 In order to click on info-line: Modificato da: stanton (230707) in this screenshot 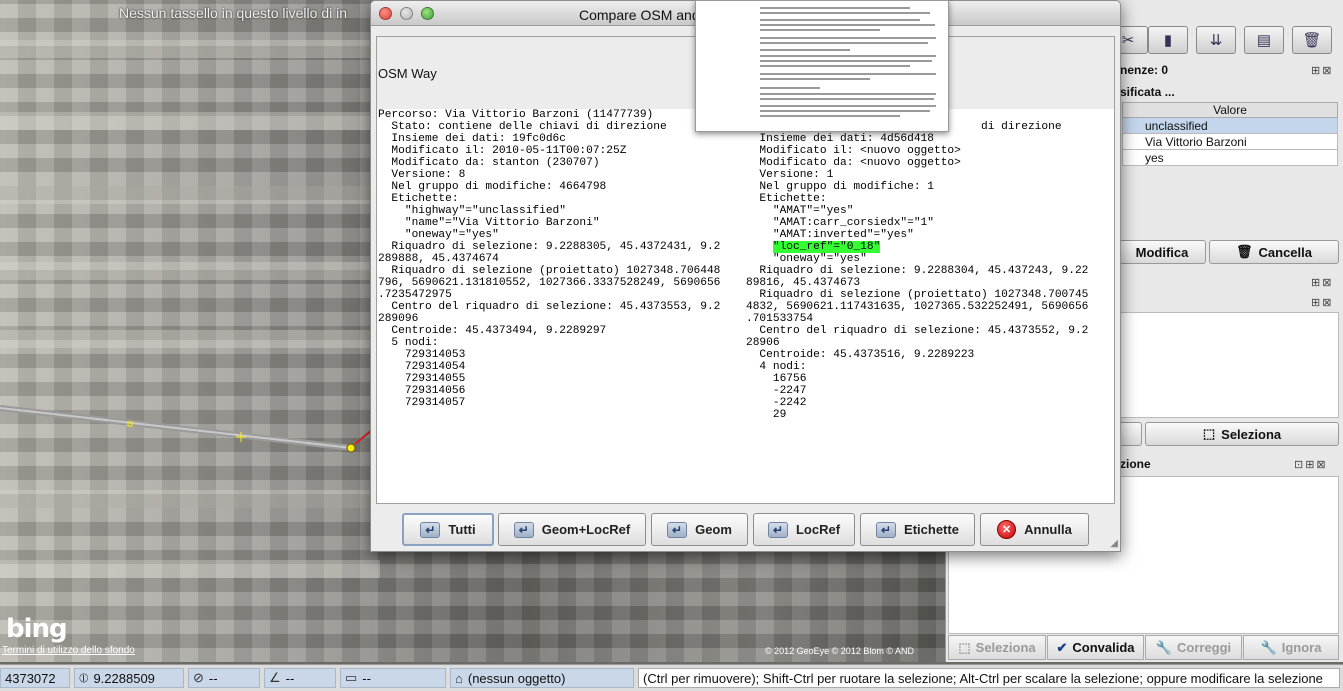, I will do `click(489, 163)`.